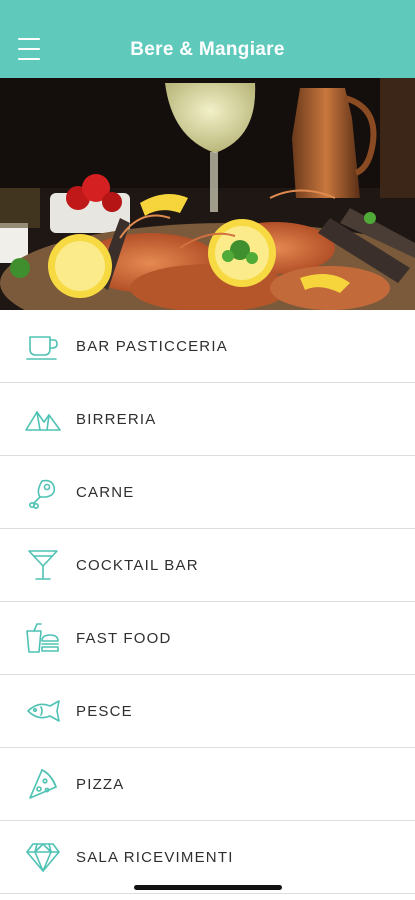  I want to click on list-item-pesce: PESCE, so click(207, 711).